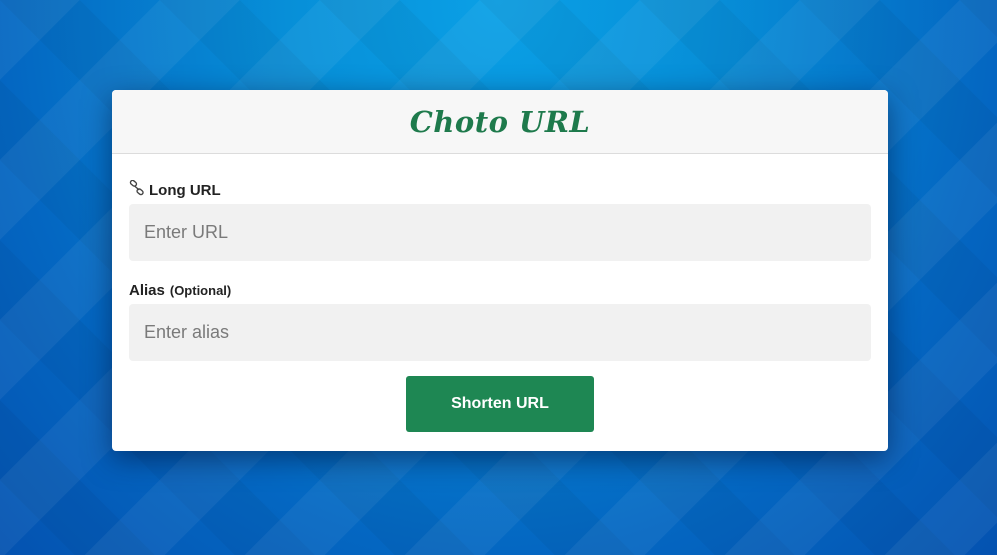  I want to click on link-icon, so click(137, 187).